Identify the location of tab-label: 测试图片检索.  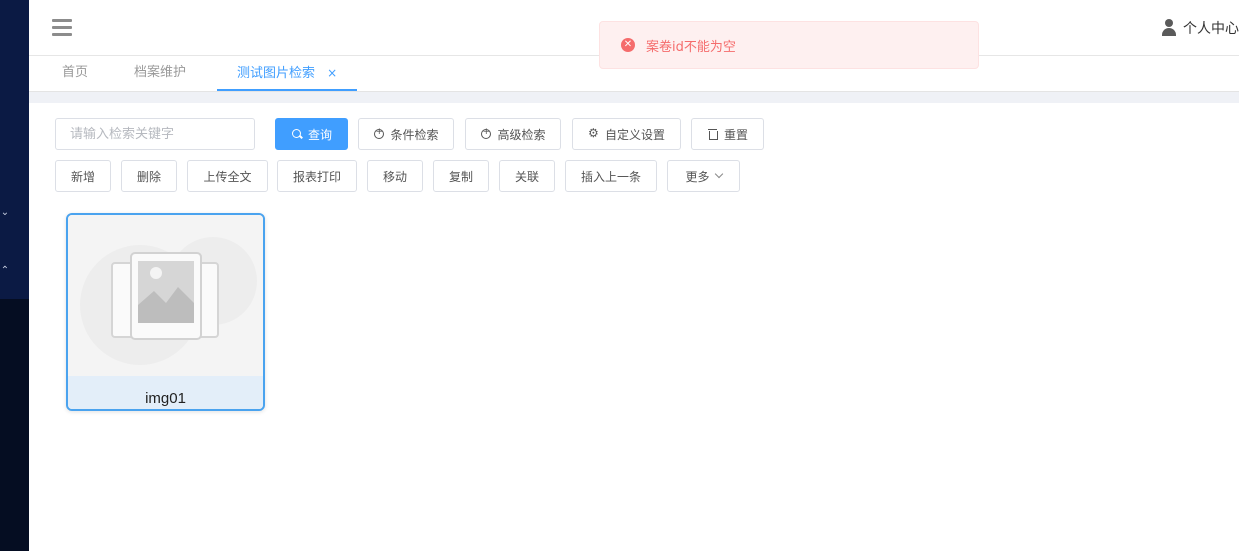
(276, 73).